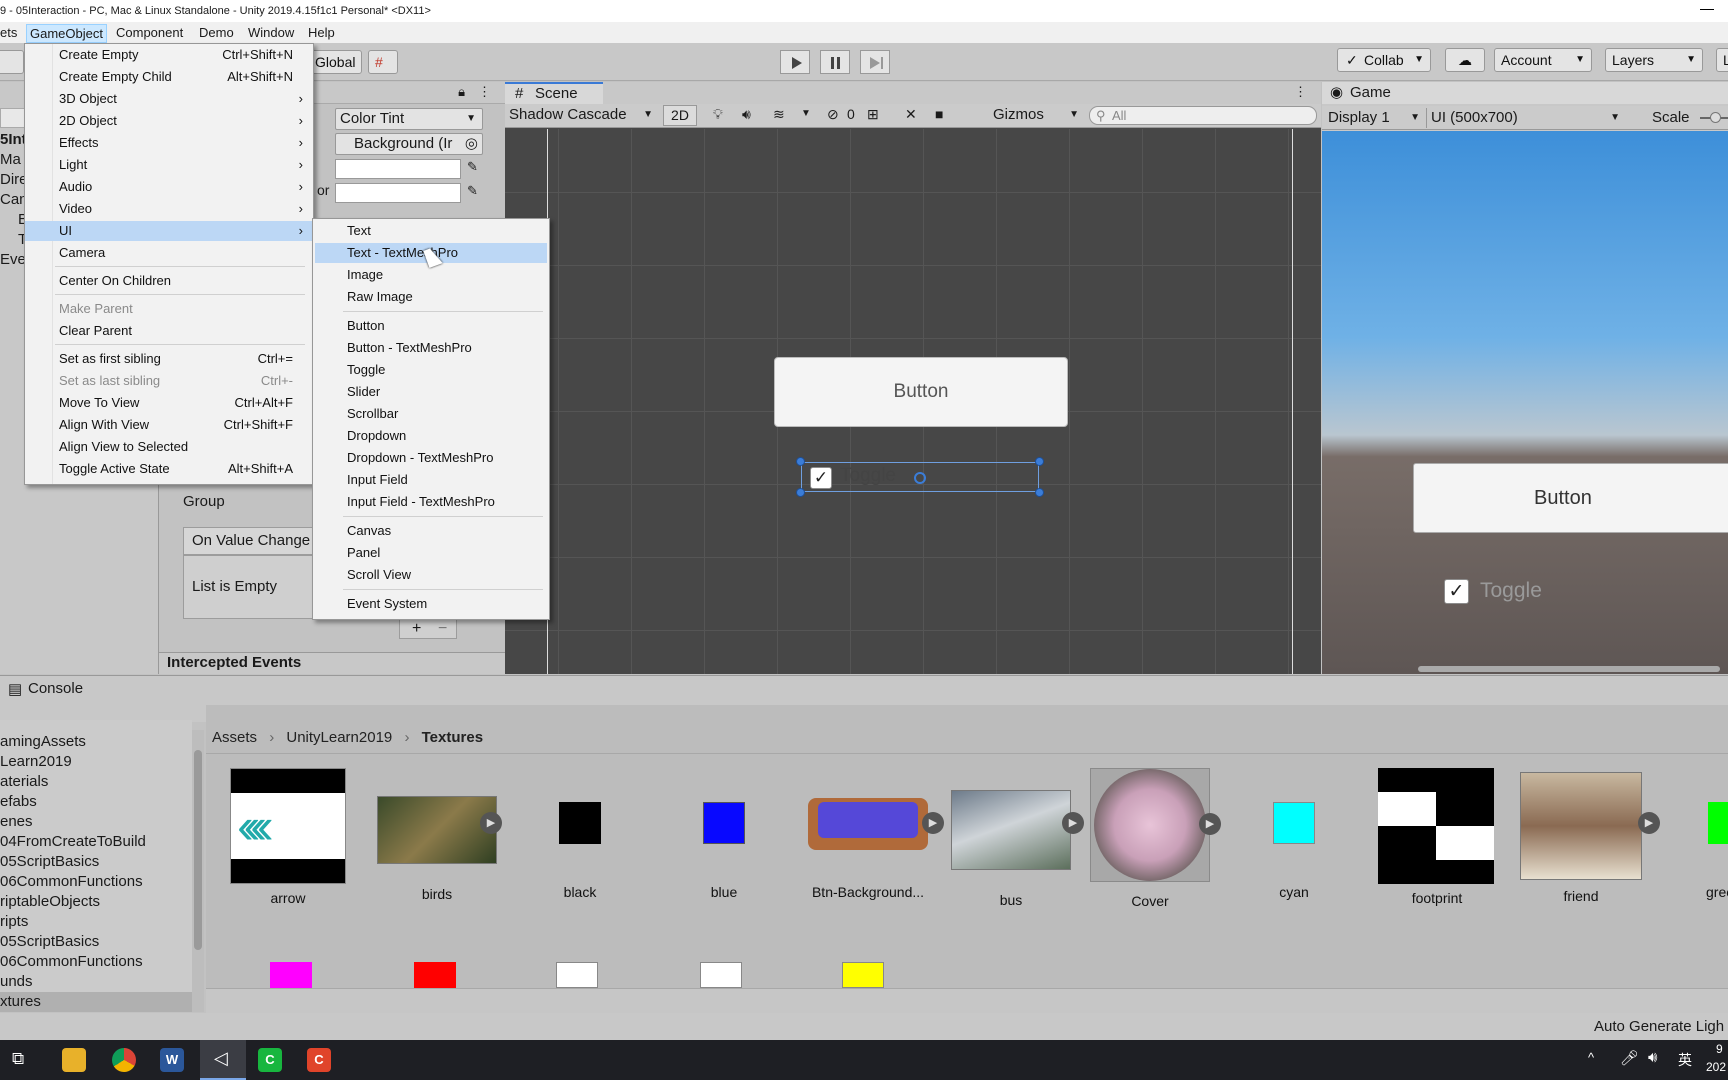 The height and width of the screenshot is (1080, 1728). I want to click on word-icon: W, so click(172, 1060).